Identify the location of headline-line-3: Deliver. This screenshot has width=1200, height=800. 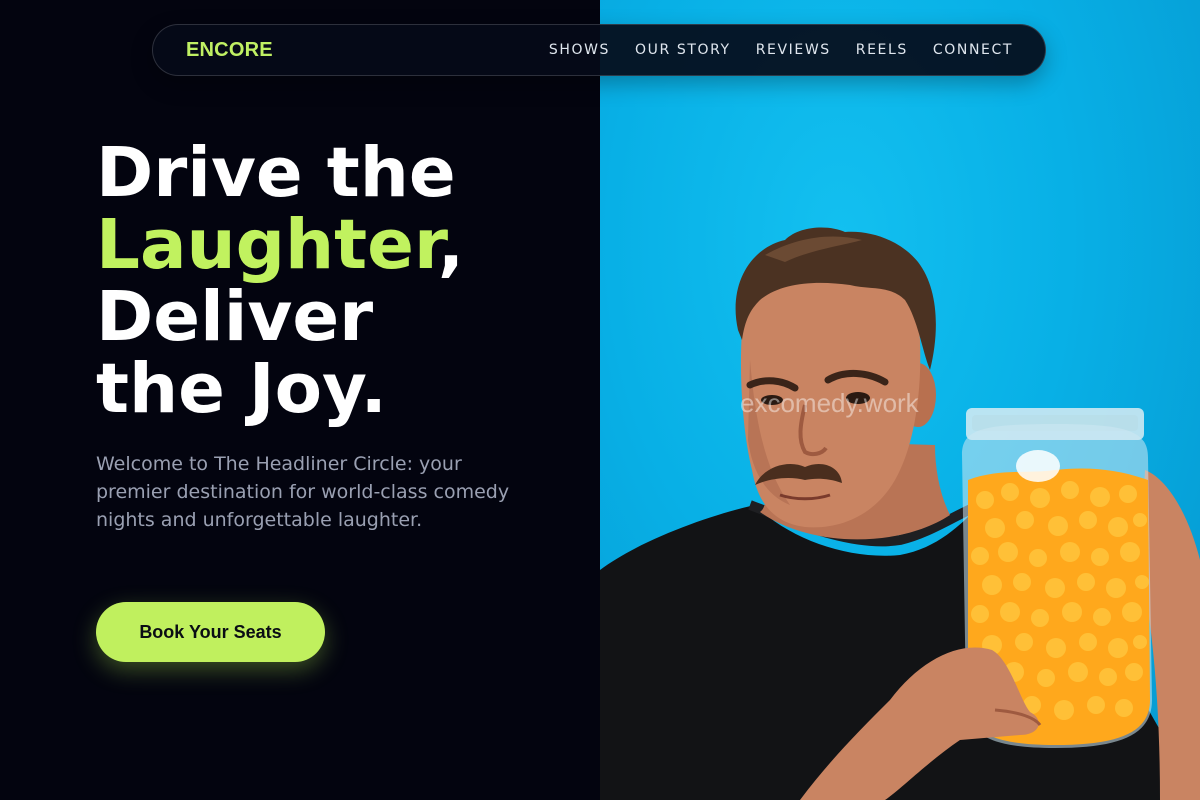
(235, 317).